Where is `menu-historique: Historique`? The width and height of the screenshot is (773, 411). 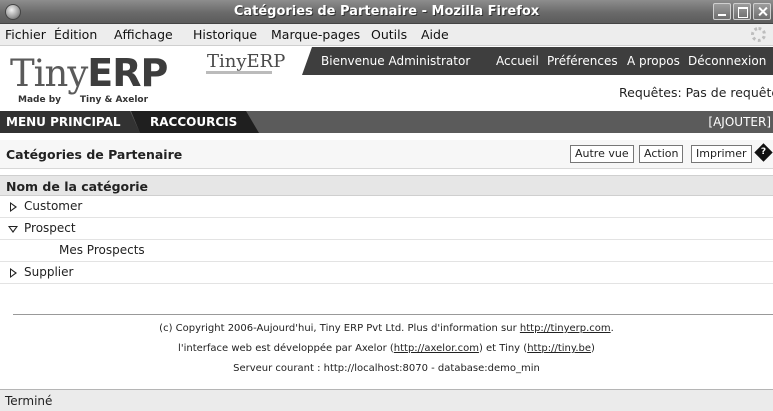
menu-historique: Historique is located at coordinates (225, 34).